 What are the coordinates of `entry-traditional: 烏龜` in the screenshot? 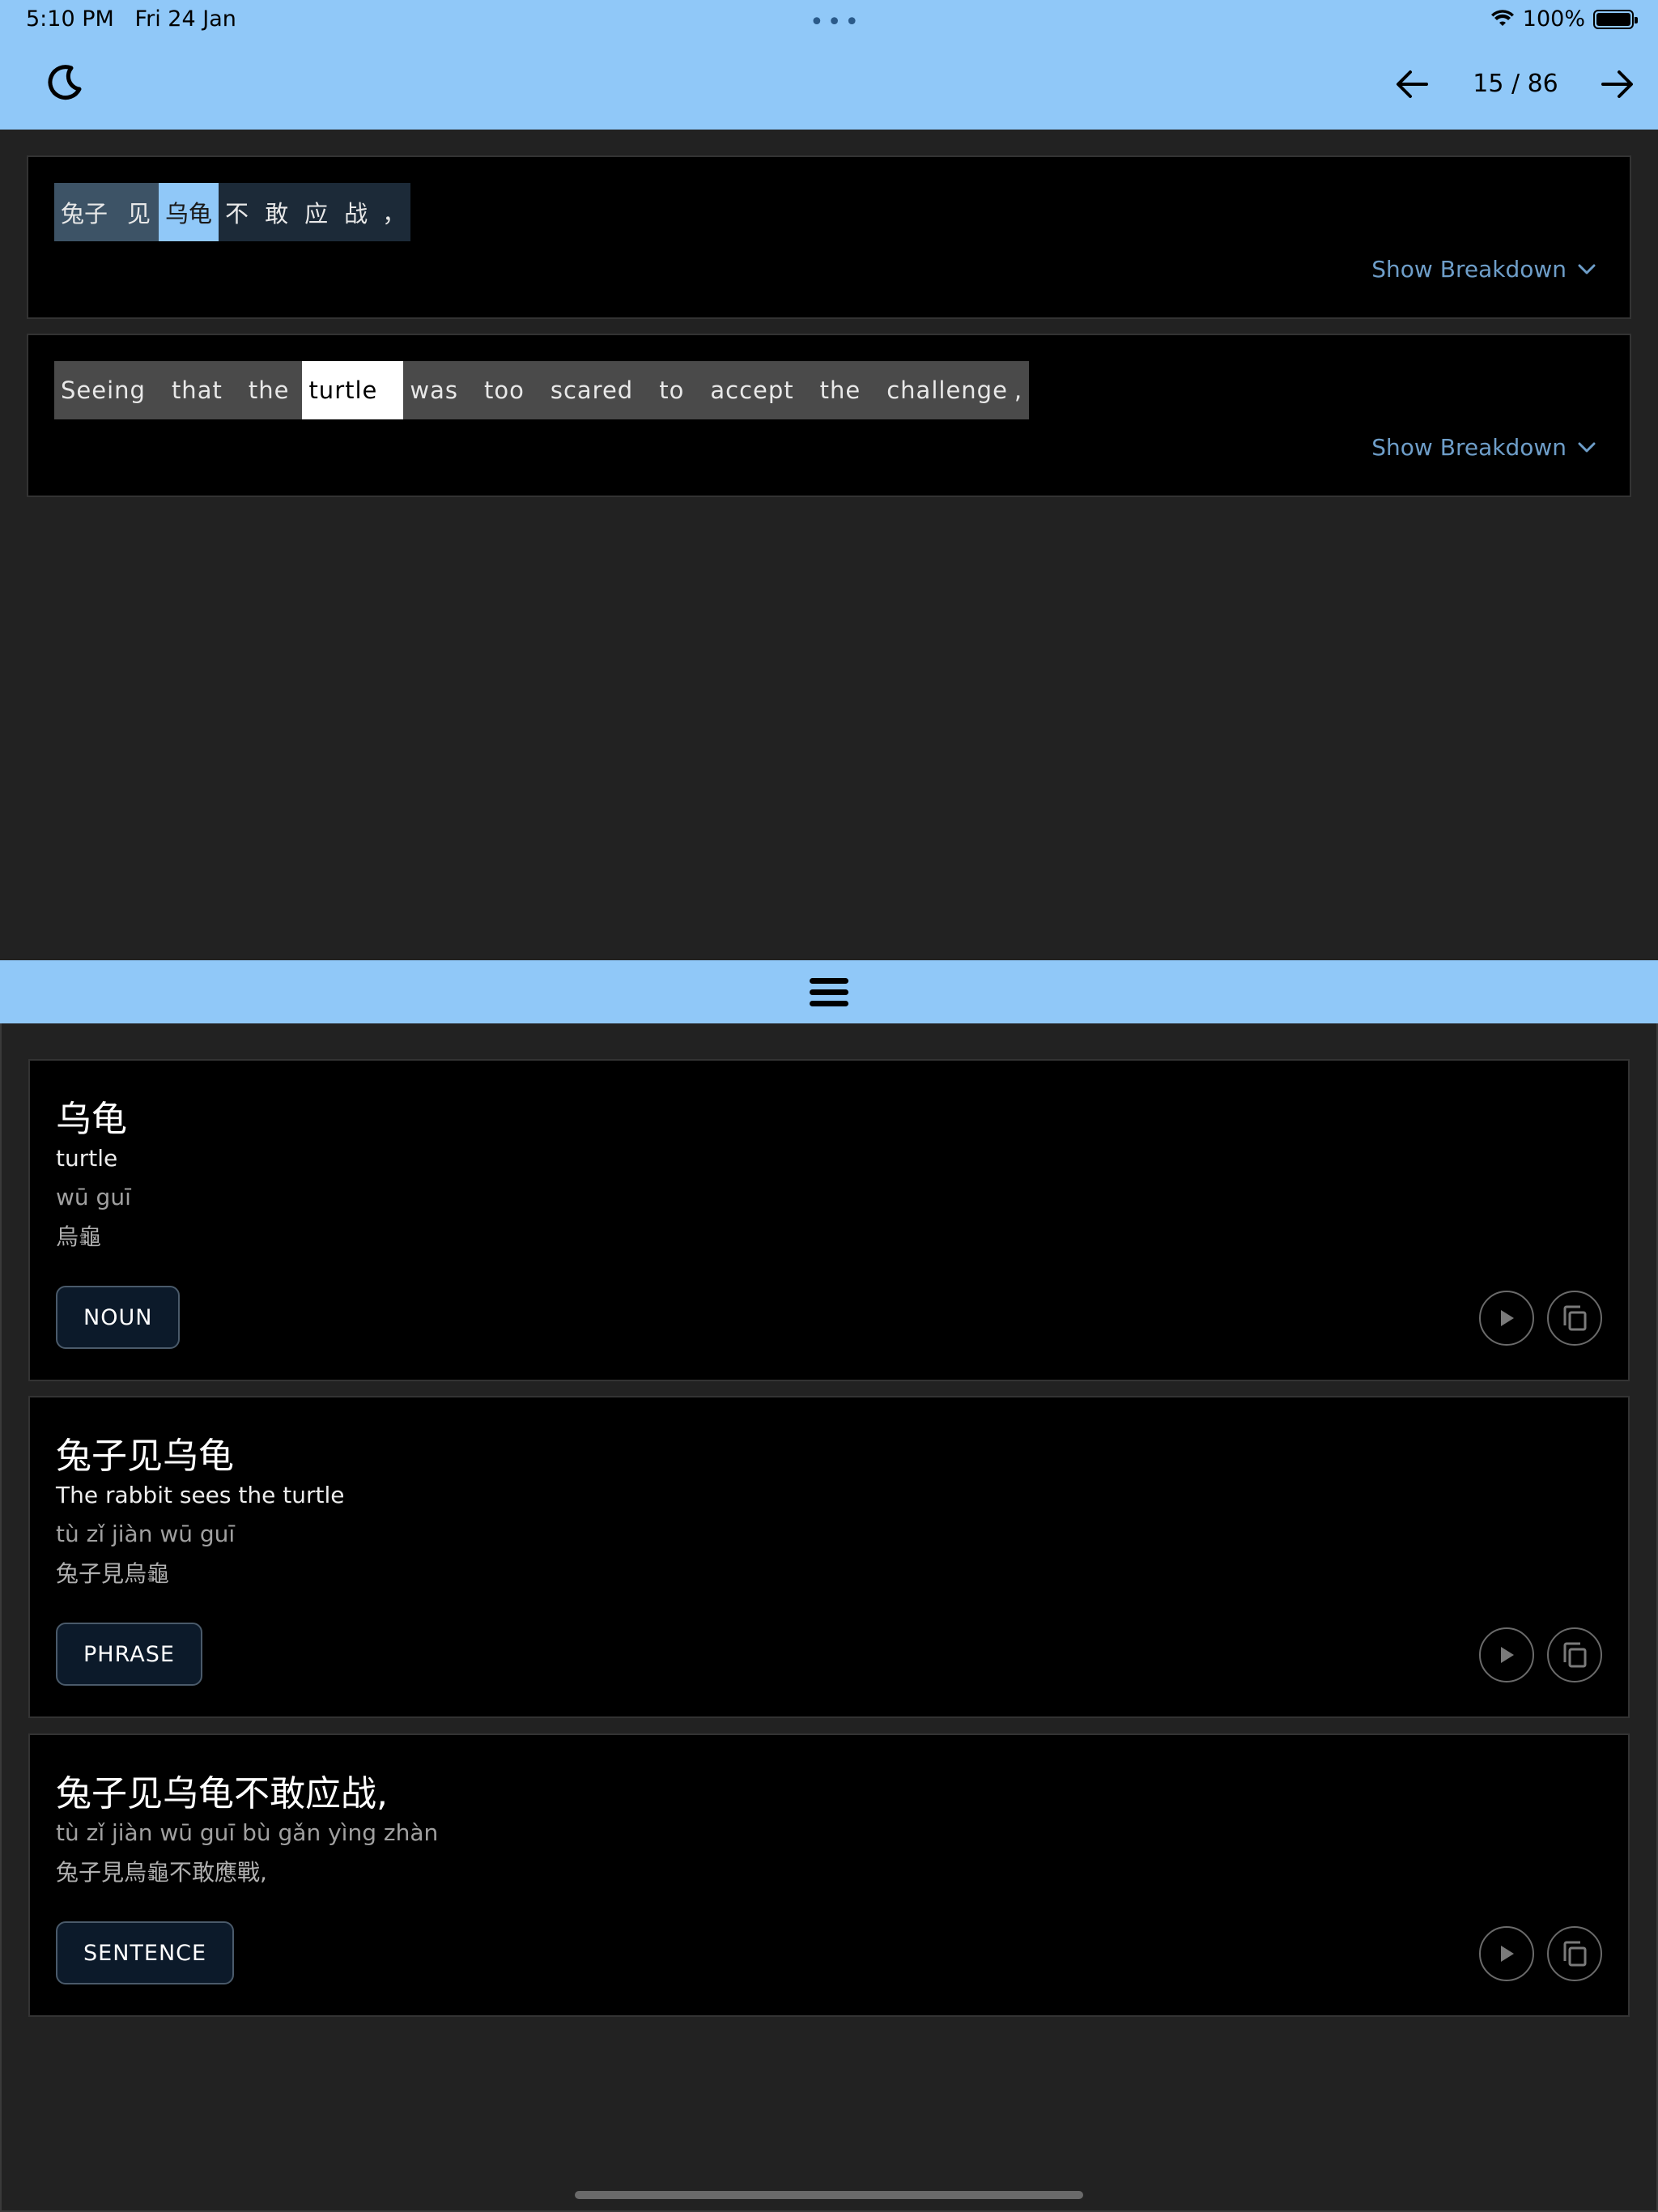 It's located at (79, 1237).